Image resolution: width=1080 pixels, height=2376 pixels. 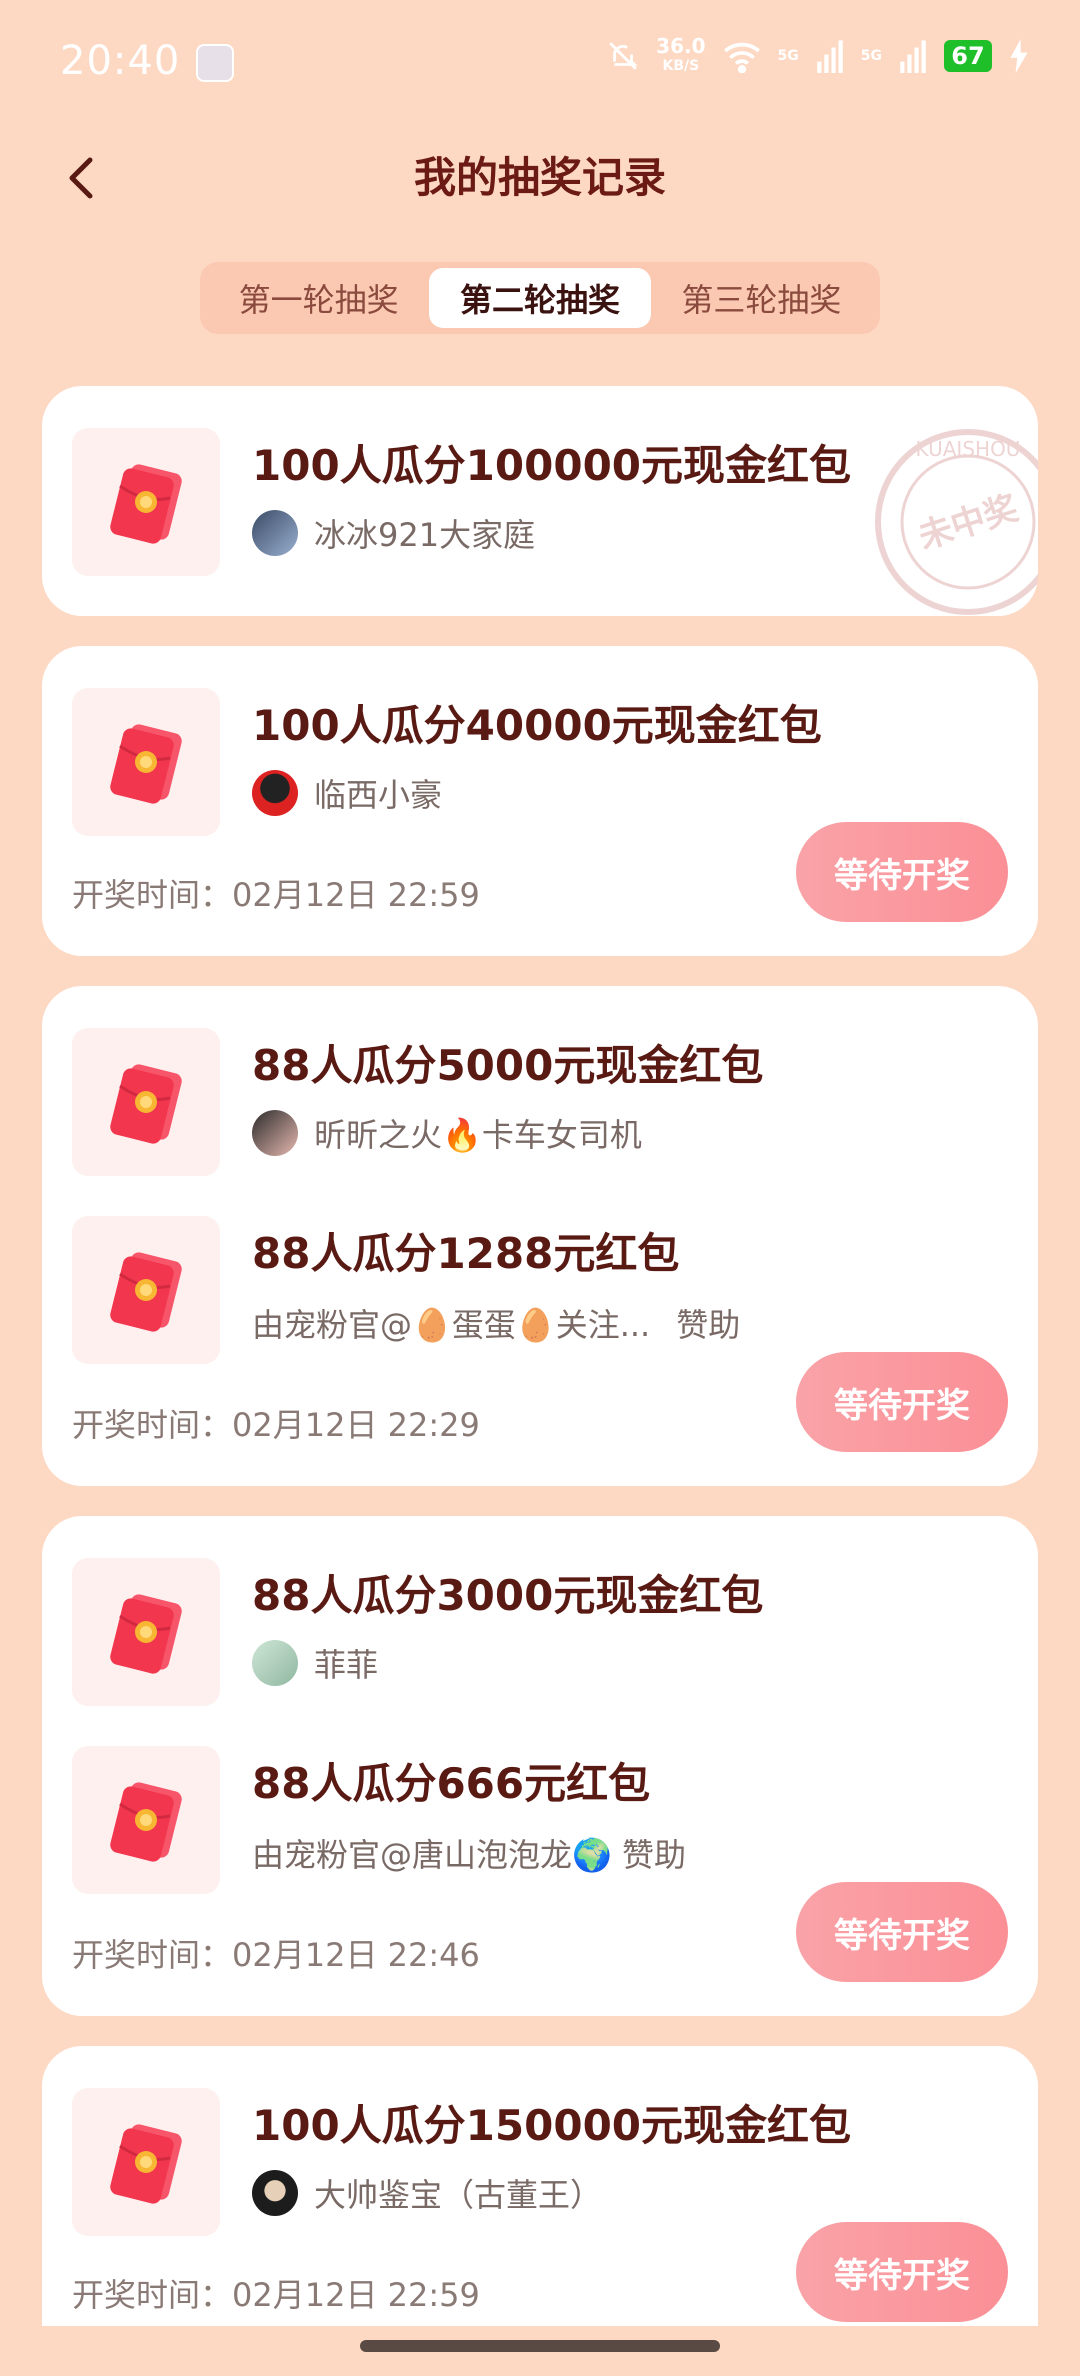 I want to click on host-info: 临西小豪, so click(x=347, y=793).